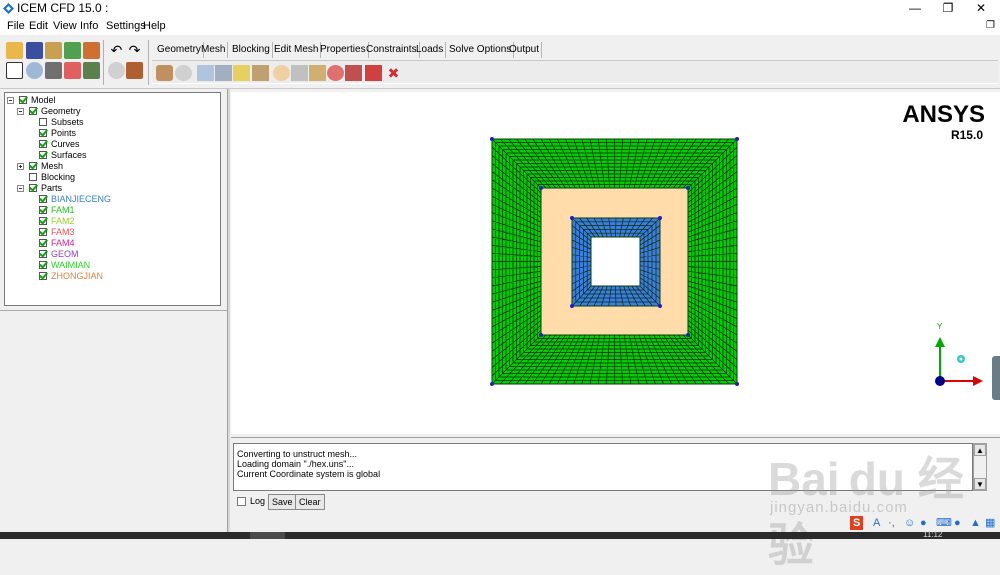 The image size is (1000, 575). Describe the element at coordinates (16, 26) in the screenshot. I see `menu-file: File` at that location.